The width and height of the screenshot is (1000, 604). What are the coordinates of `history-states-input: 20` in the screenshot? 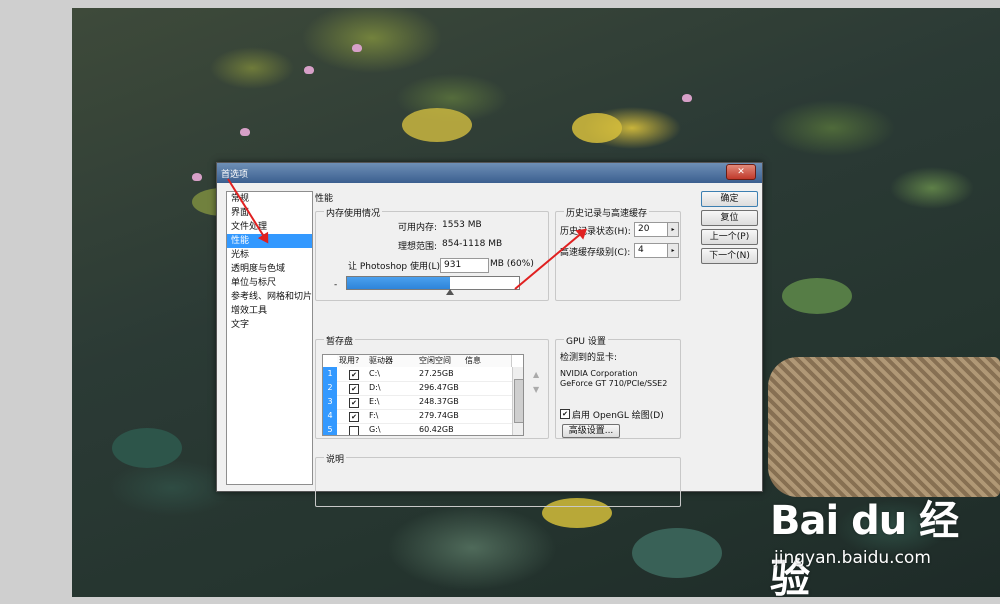 It's located at (651, 229).